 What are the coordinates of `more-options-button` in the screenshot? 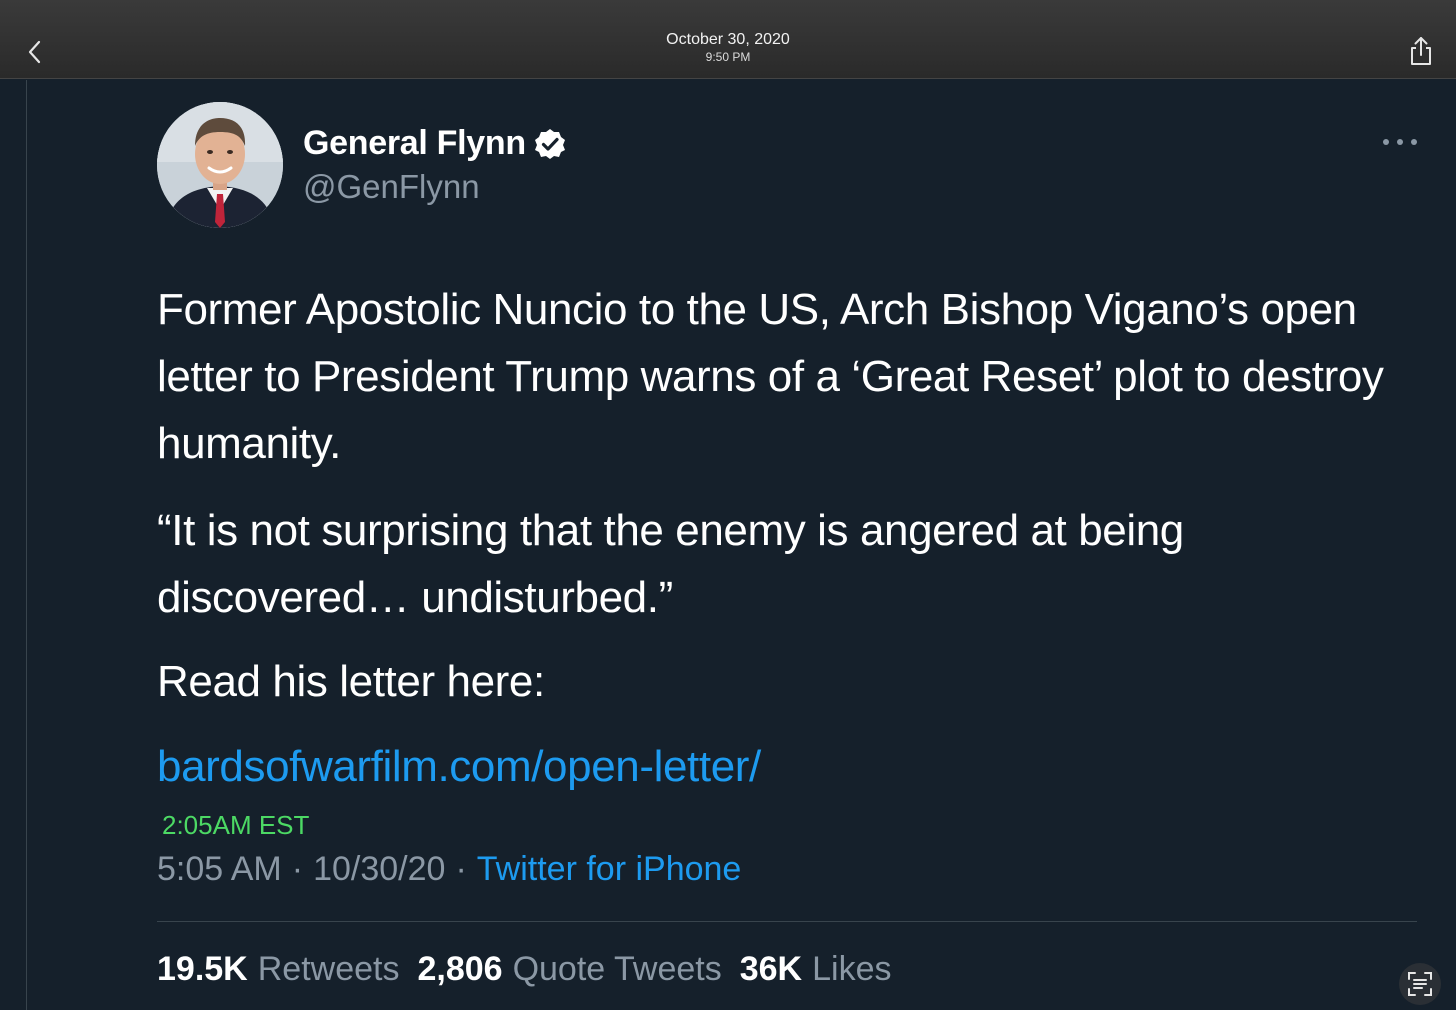 It's located at (1400, 142).